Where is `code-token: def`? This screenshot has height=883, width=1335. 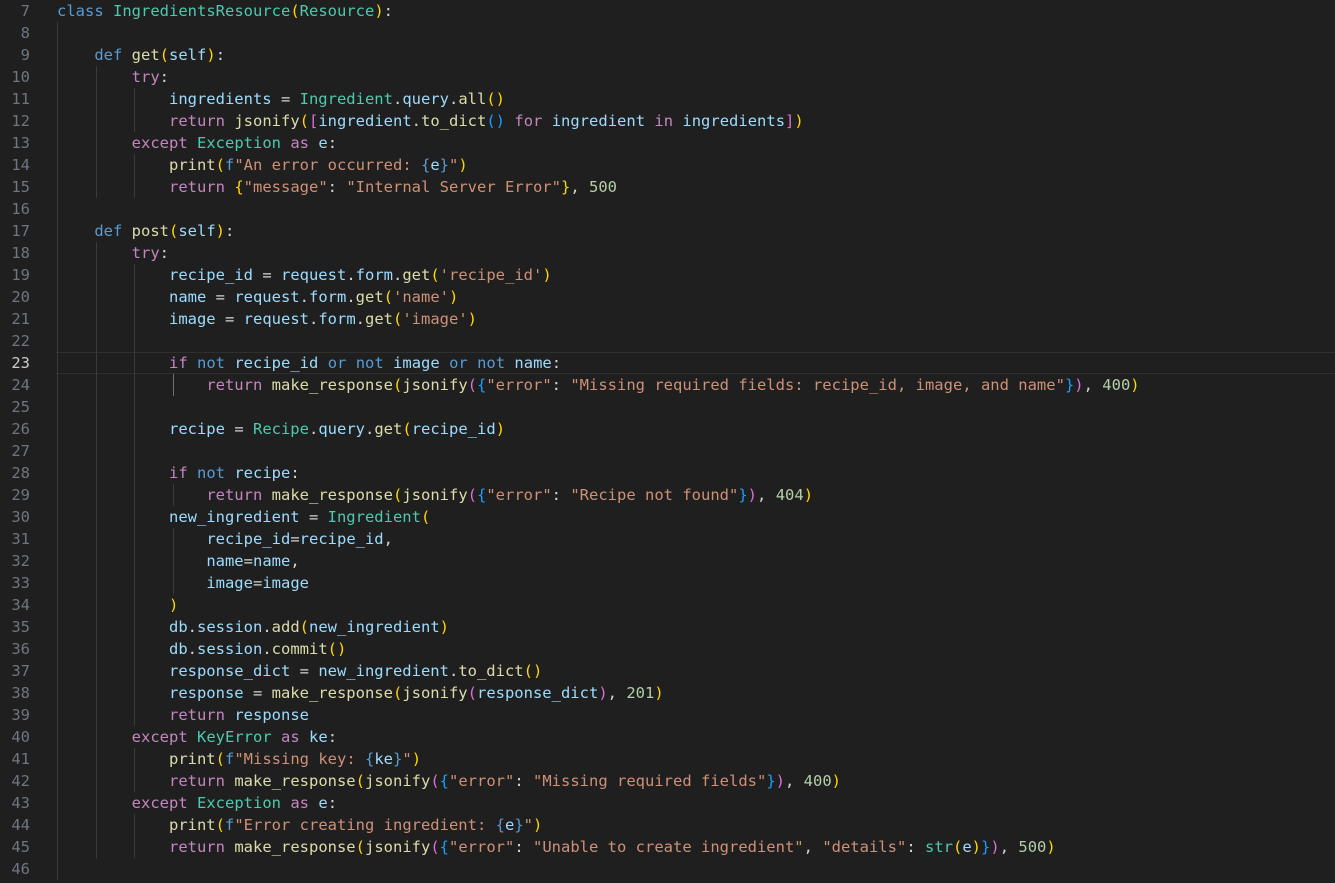 code-token: def is located at coordinates (108, 231).